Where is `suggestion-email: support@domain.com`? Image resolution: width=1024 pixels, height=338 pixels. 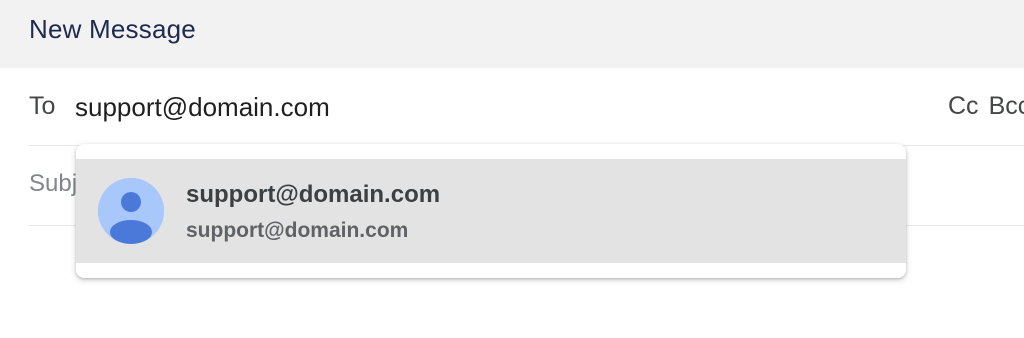 suggestion-email: support@domain.com is located at coordinates (297, 230).